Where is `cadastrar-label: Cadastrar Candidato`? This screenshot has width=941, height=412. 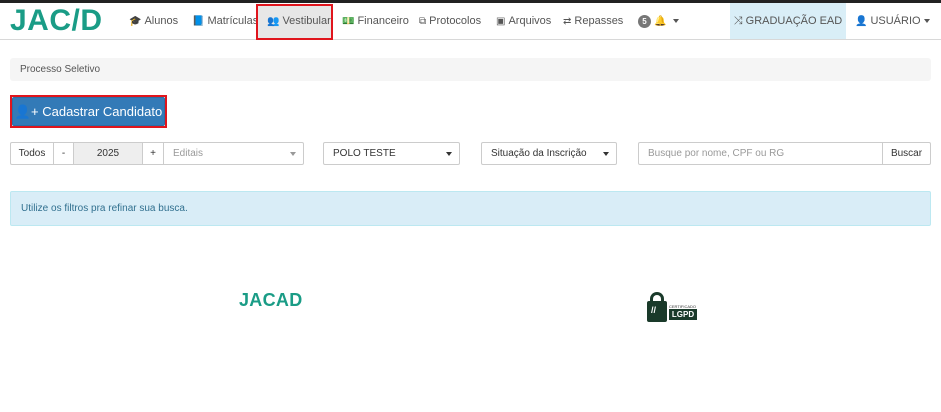
cadastrar-label: Cadastrar Candidato is located at coordinates (102, 111).